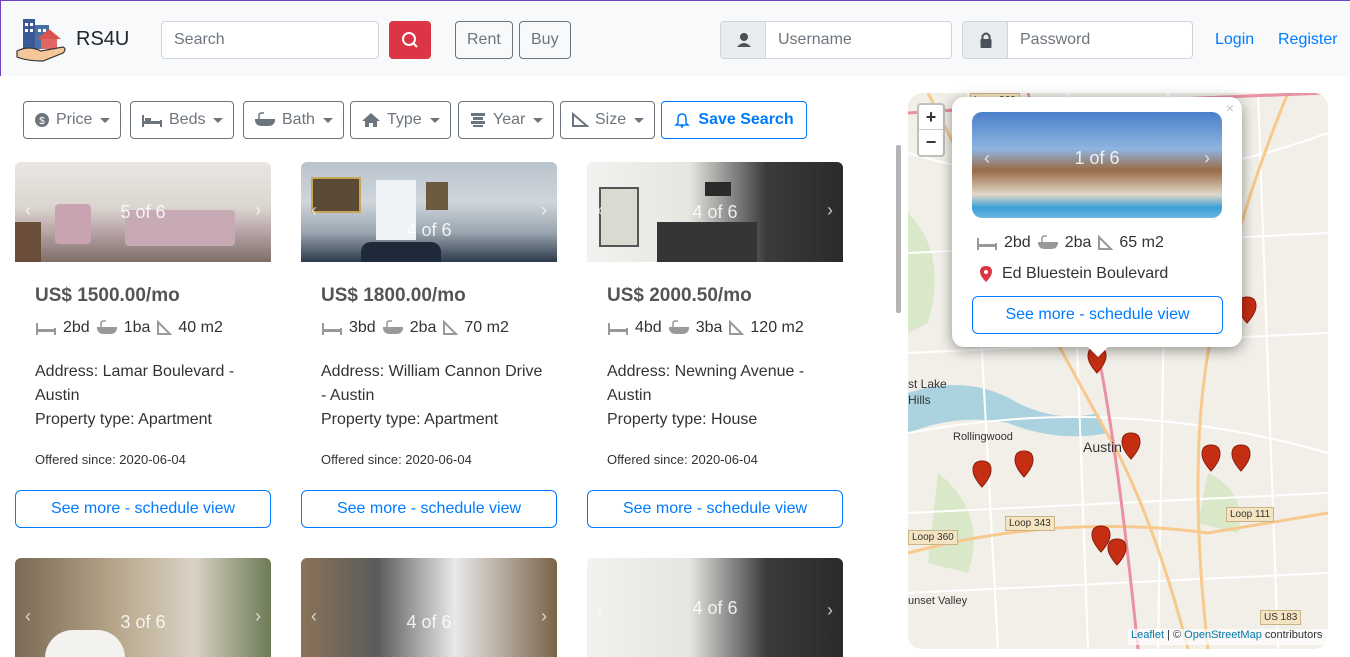  Describe the element at coordinates (137, 327) in the screenshot. I see `listing-baths: 1ba` at that location.